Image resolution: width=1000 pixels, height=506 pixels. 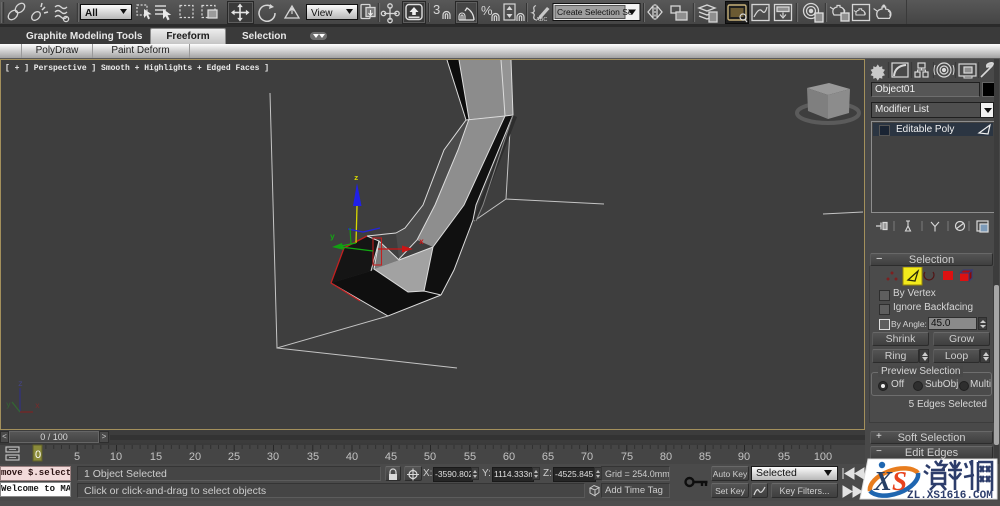 I want to click on svg-text: ZL.XS1616.COM, so click(x=950, y=495).